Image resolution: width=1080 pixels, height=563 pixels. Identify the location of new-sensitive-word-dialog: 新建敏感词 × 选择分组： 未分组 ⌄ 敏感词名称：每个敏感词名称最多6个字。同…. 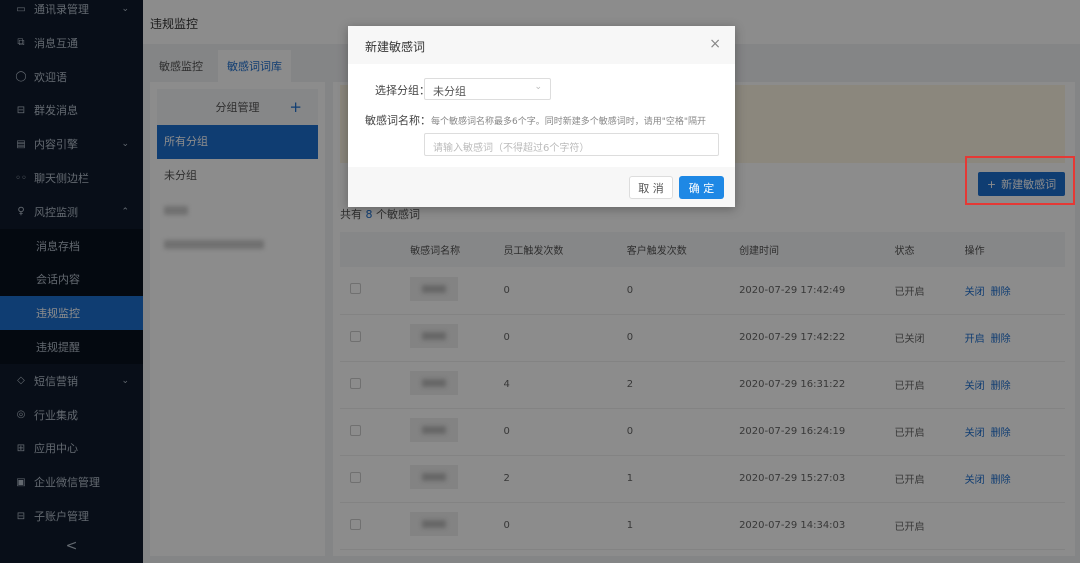
(541, 116).